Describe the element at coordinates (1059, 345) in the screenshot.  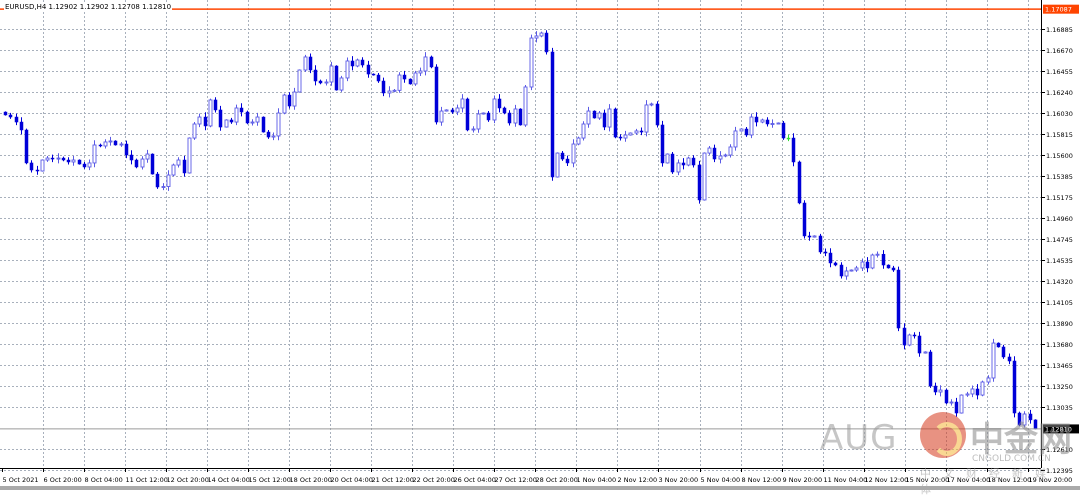
I see `y-tick-label: 1.13680` at that location.